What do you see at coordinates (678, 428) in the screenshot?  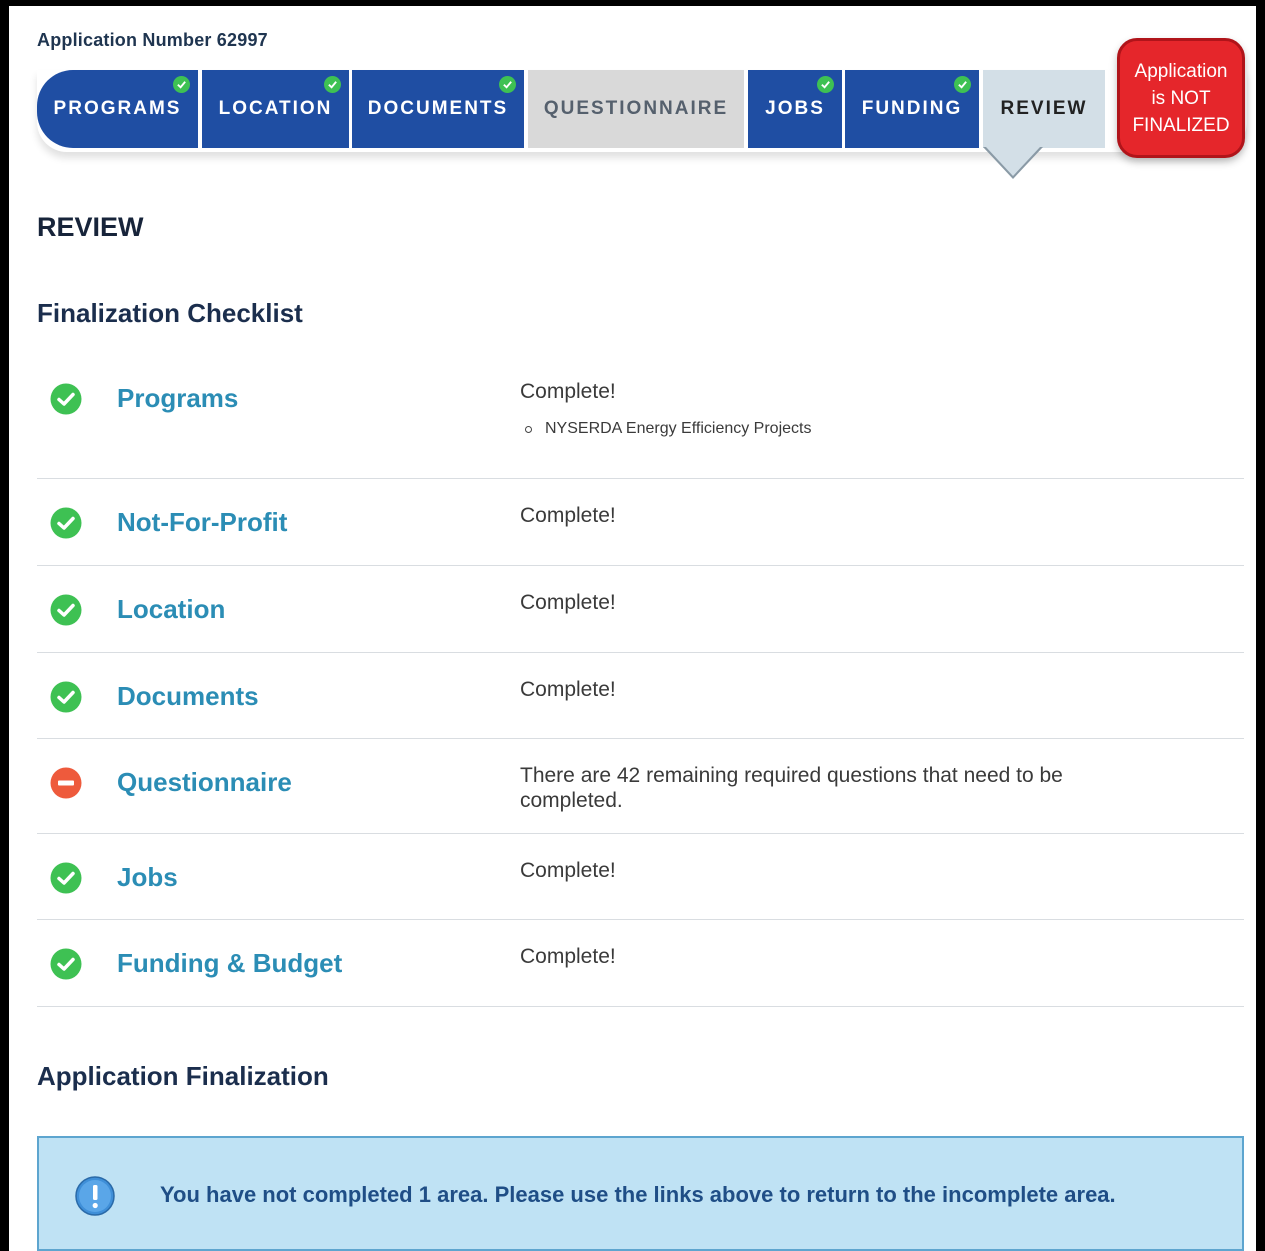 I see `program-name: NYSERDA Energy Efficiency Projects` at bounding box center [678, 428].